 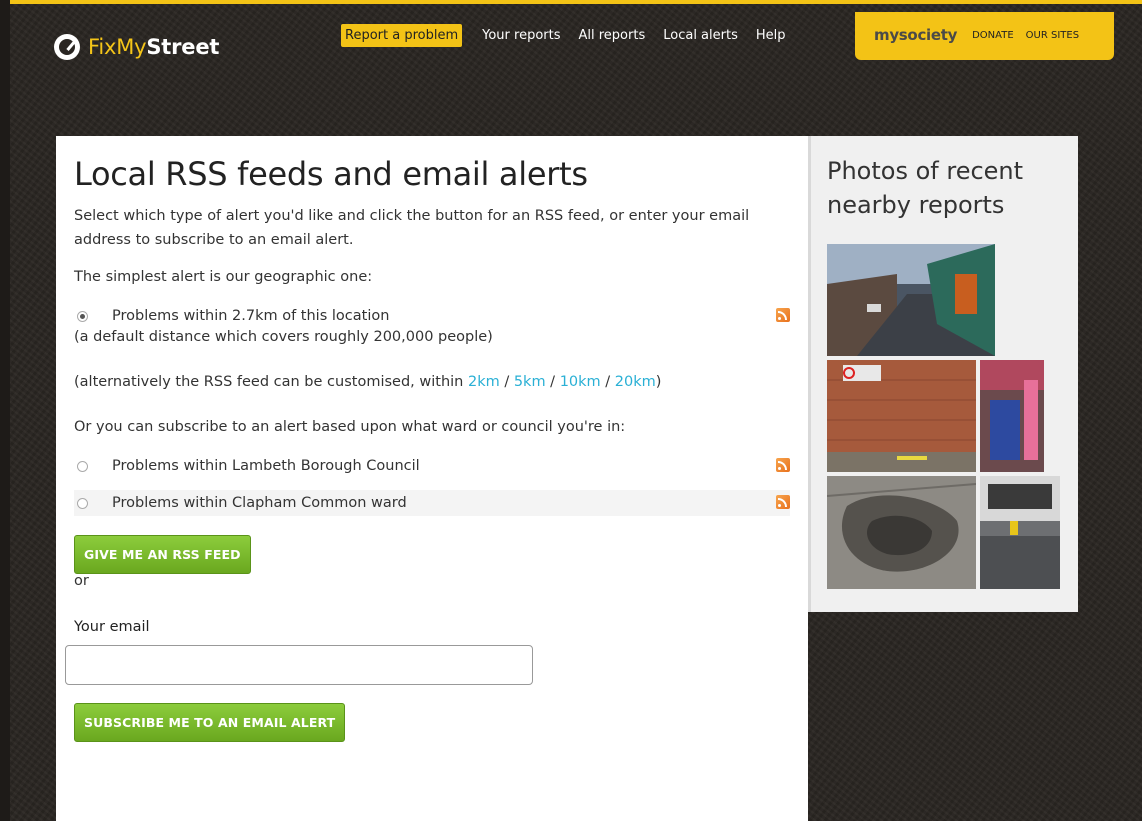 I want to click on window-frame-edge, so click(x=5, y=410).